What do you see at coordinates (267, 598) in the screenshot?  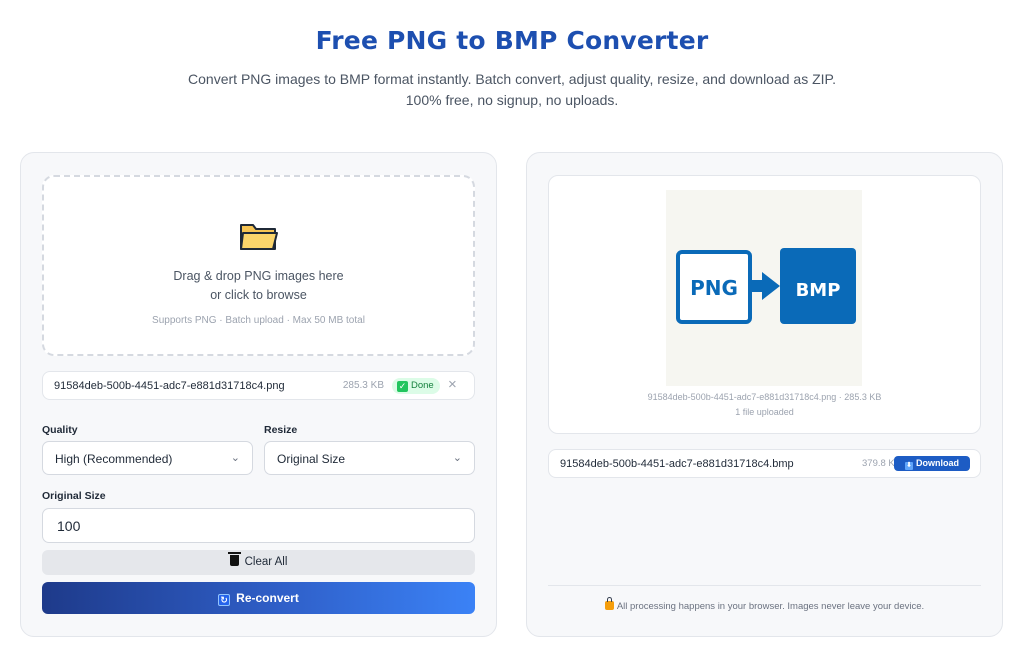 I see `reconvert-label: Re-convert` at bounding box center [267, 598].